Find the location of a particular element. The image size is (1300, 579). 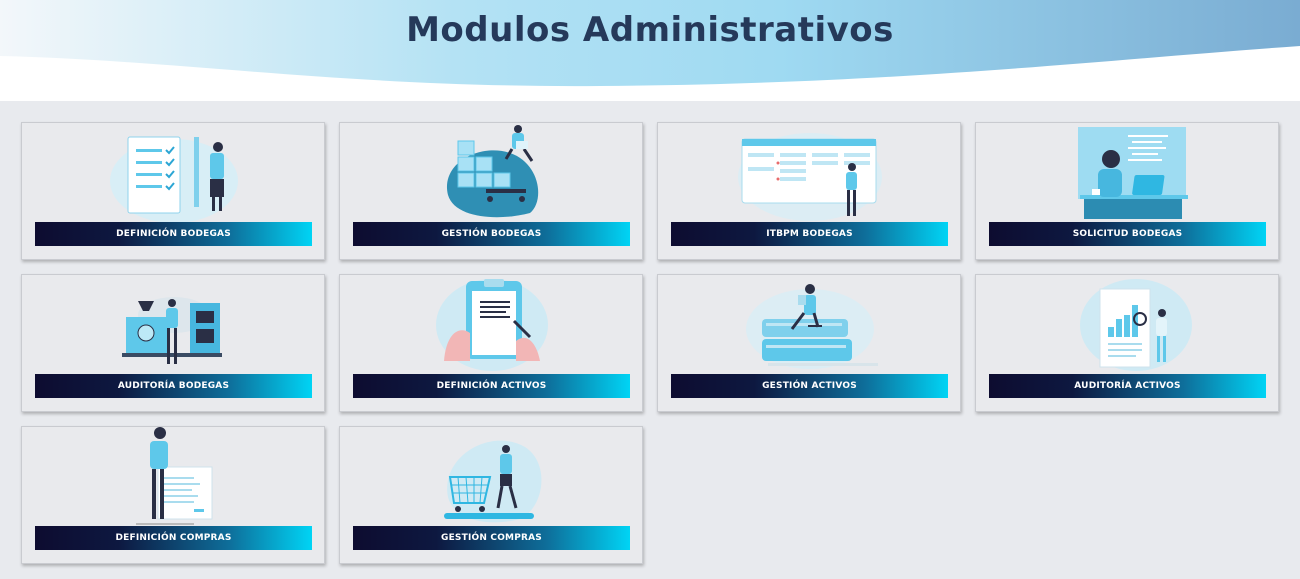

module-card-gestion-bodegas: GESTIÓN BODEGAS is located at coordinates (491, 191).